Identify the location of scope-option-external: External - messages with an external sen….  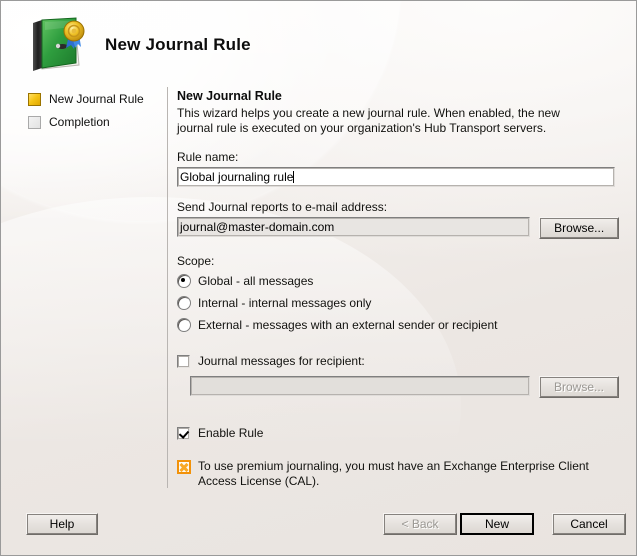
(398, 325).